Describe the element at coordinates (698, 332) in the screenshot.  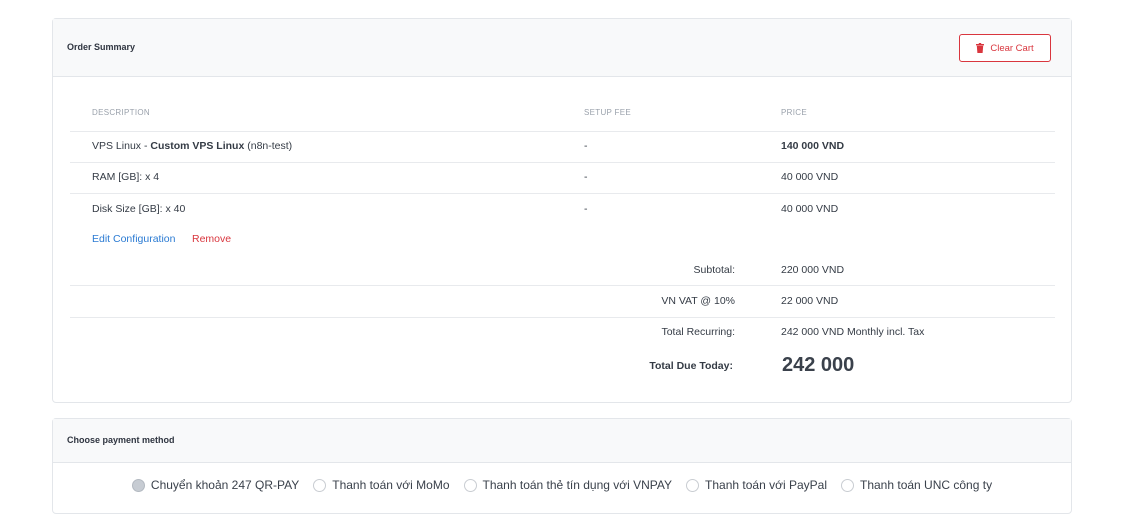
I see `total-recurring-label: Total Recurring:` at that location.